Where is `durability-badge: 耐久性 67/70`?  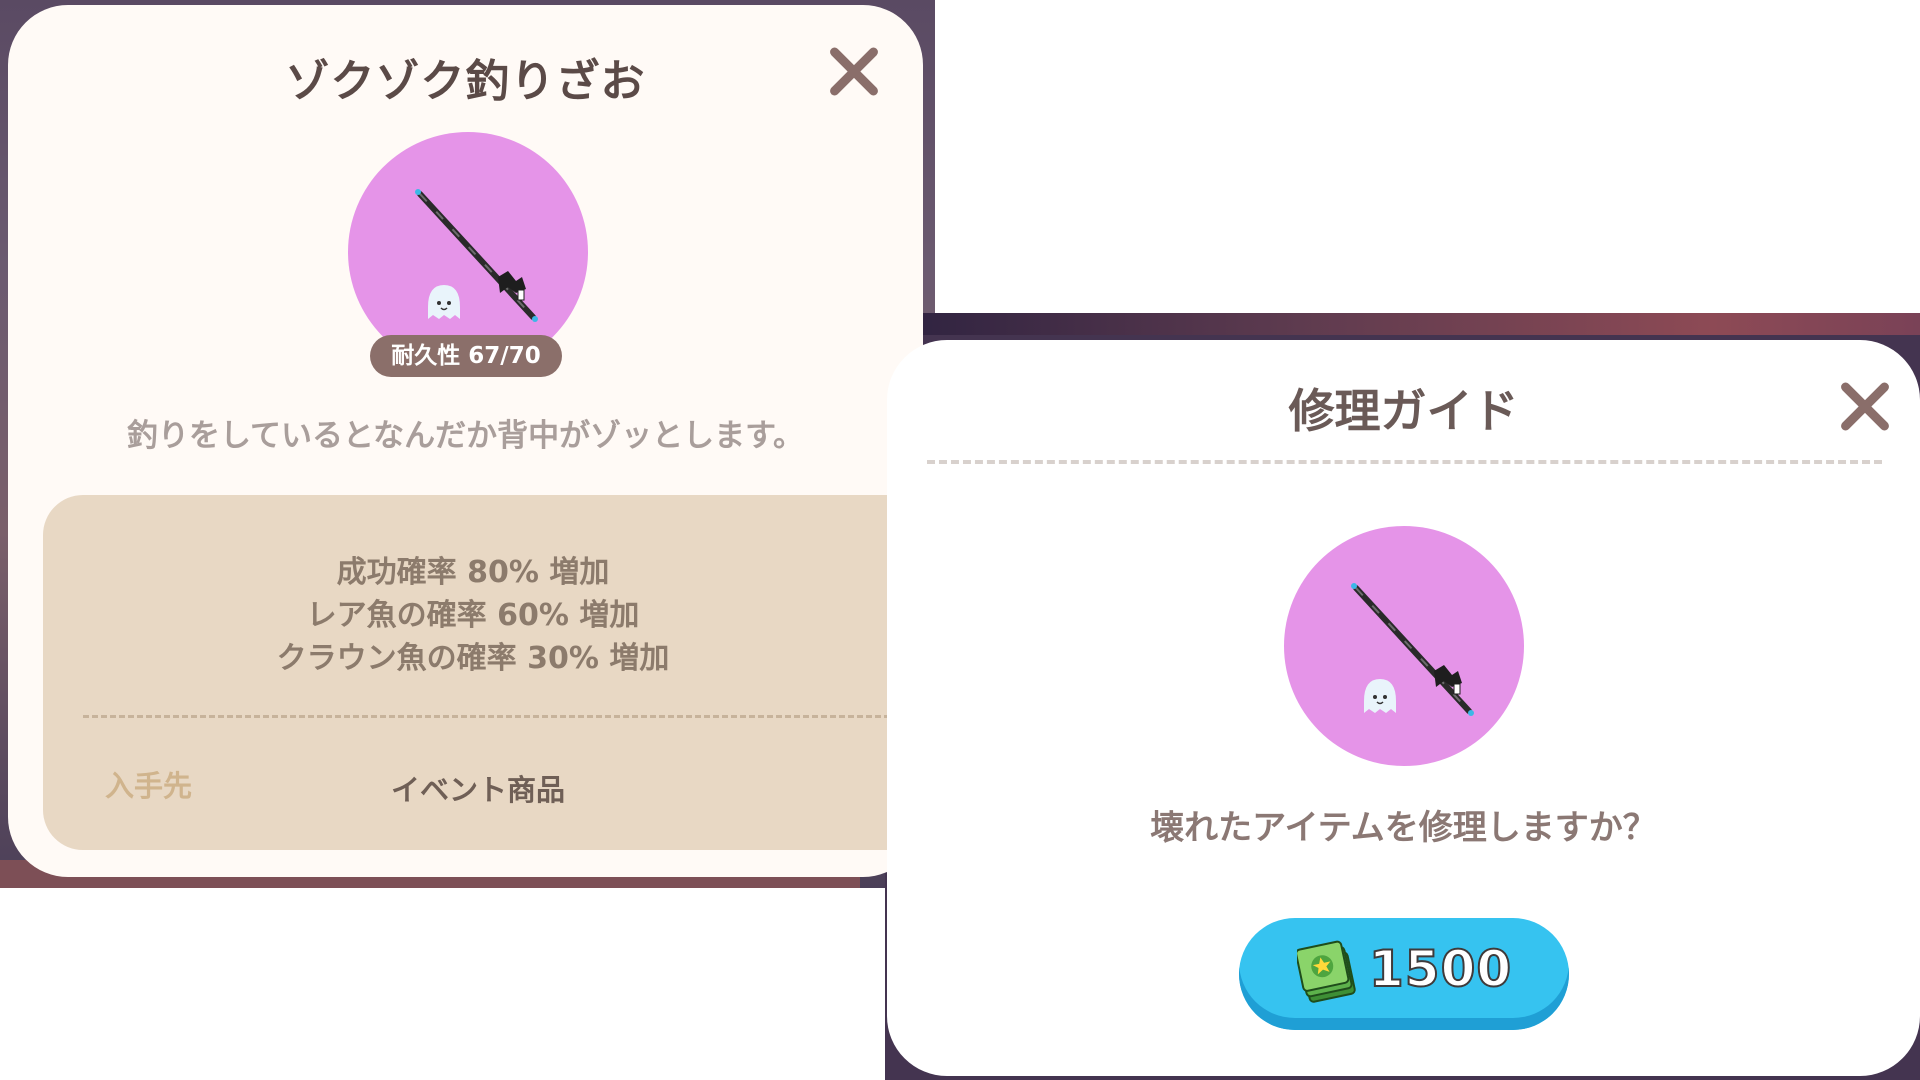 durability-badge: 耐久性 67/70 is located at coordinates (466, 356).